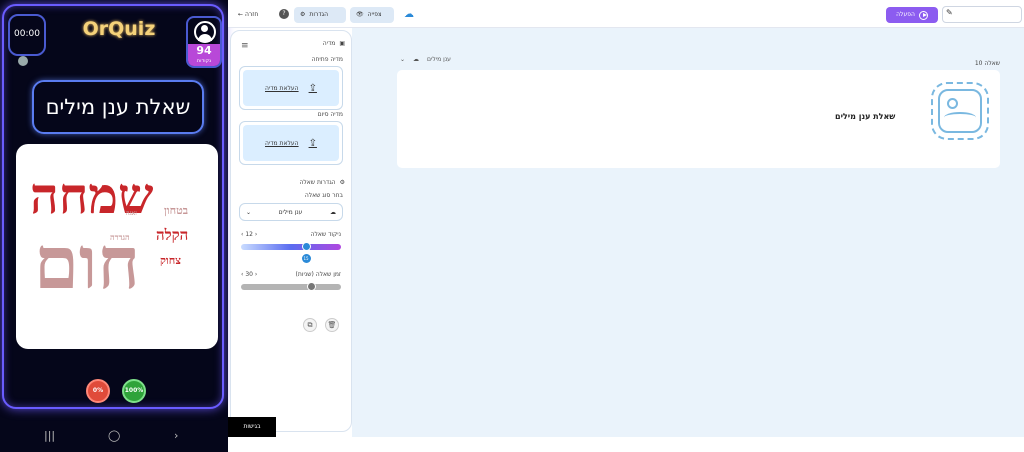 The height and width of the screenshot is (452, 1024). What do you see at coordinates (626, 444) in the screenshot?
I see `bottom-strip` at bounding box center [626, 444].